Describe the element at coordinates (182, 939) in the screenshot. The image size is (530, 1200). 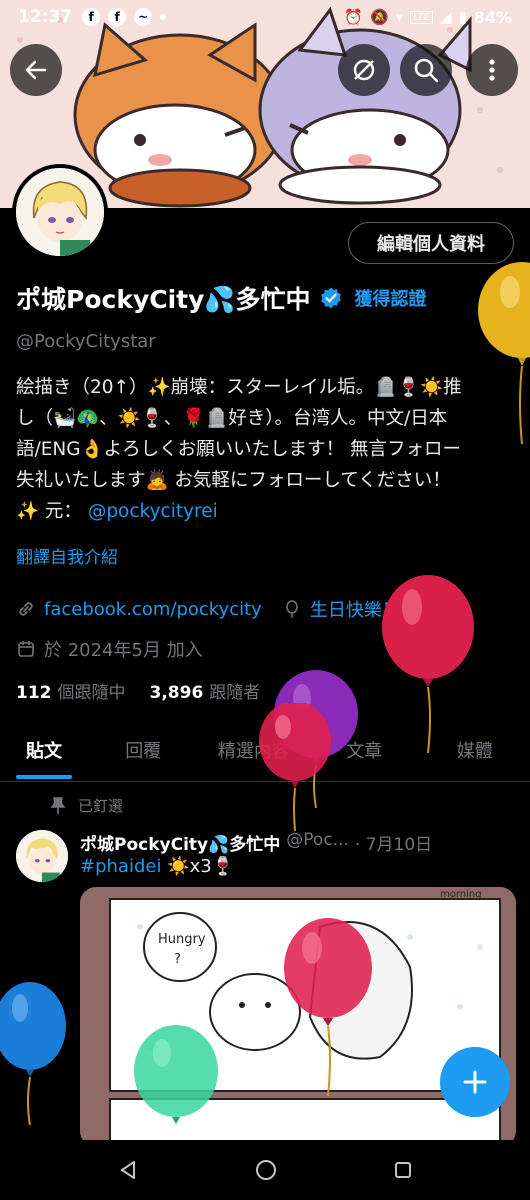
I see `speech-bubble-text: Hungry` at that location.